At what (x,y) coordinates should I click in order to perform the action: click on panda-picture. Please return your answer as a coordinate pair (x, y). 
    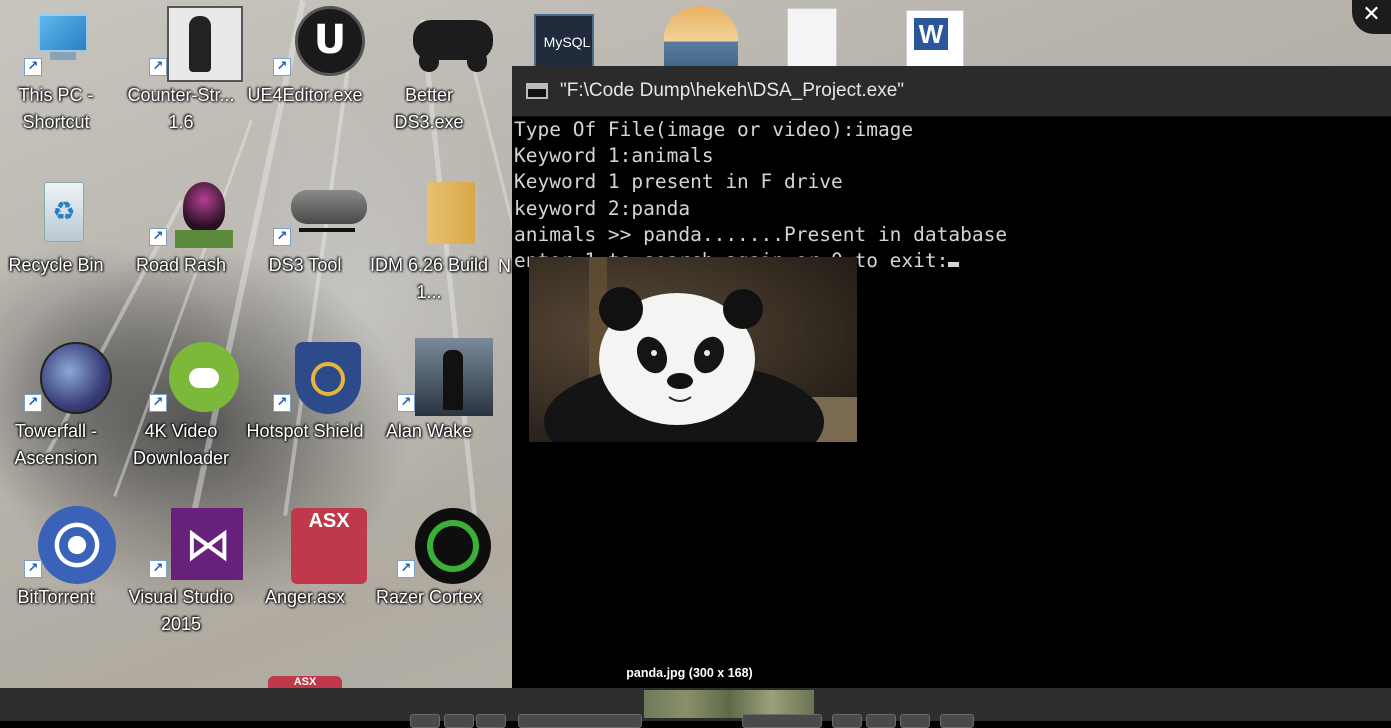
    Looking at the image, I should click on (700, 349).